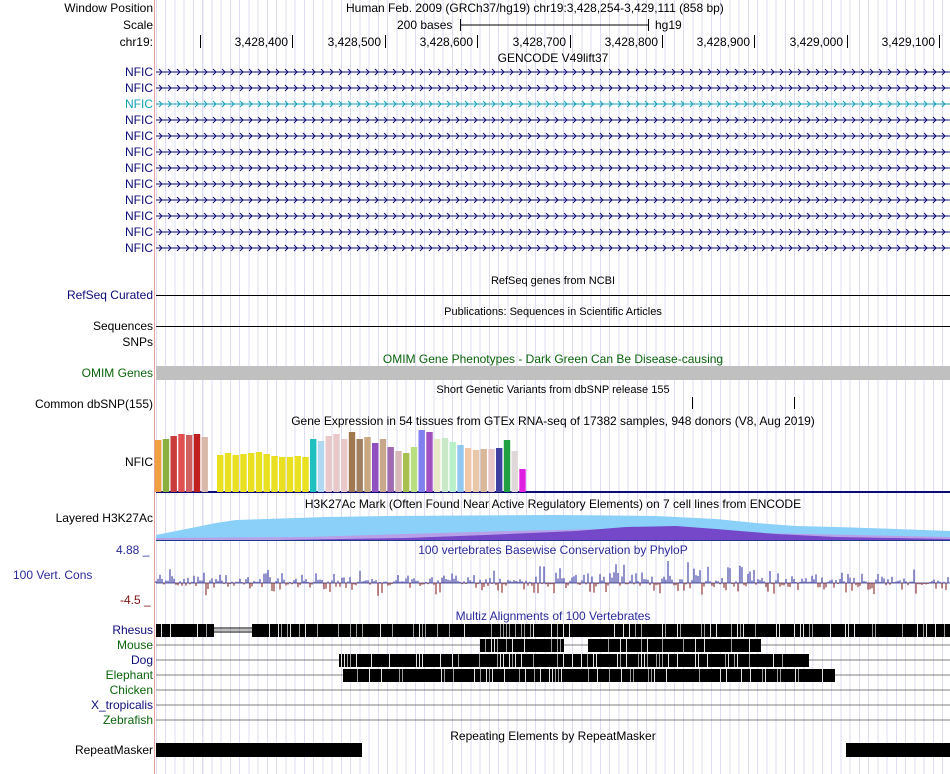  Describe the element at coordinates (52, 575) in the screenshot. I see `phylop-track-label: 100 Vert. Cons` at that location.